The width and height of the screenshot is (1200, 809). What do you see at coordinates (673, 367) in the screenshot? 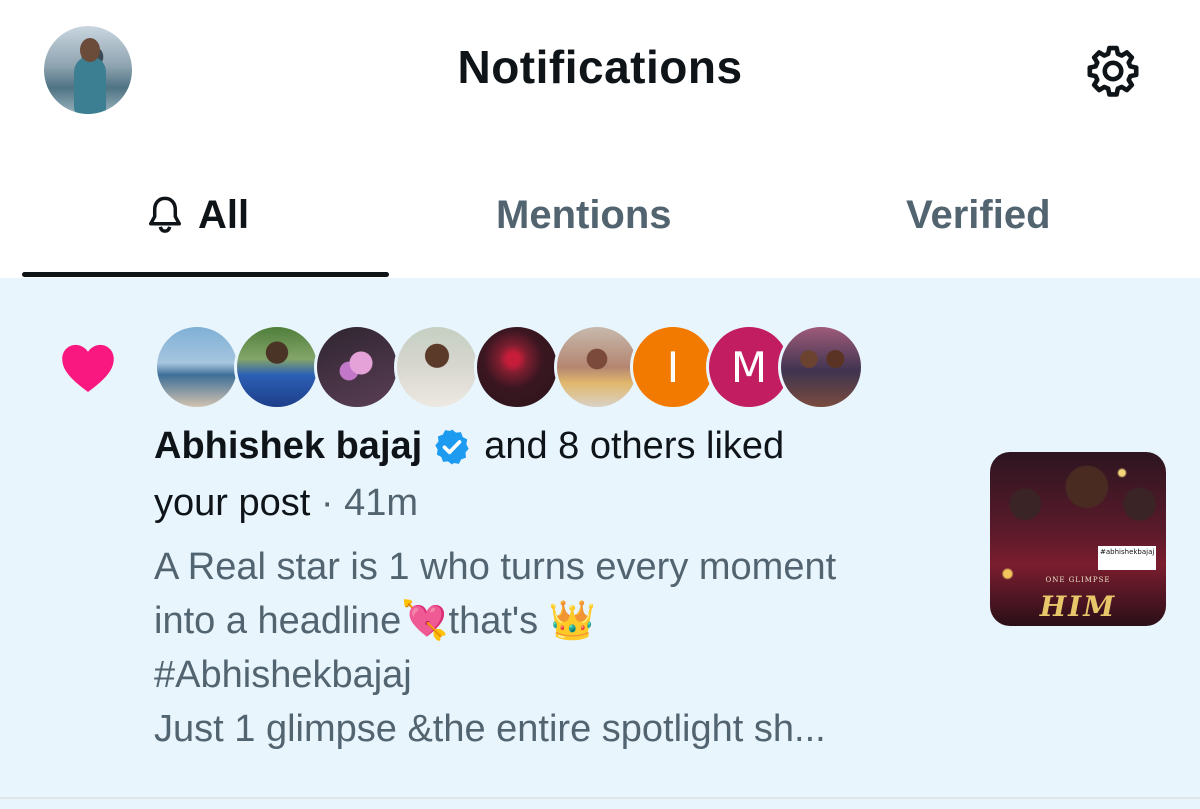
I see `liker-avatar-letter: I` at bounding box center [673, 367].